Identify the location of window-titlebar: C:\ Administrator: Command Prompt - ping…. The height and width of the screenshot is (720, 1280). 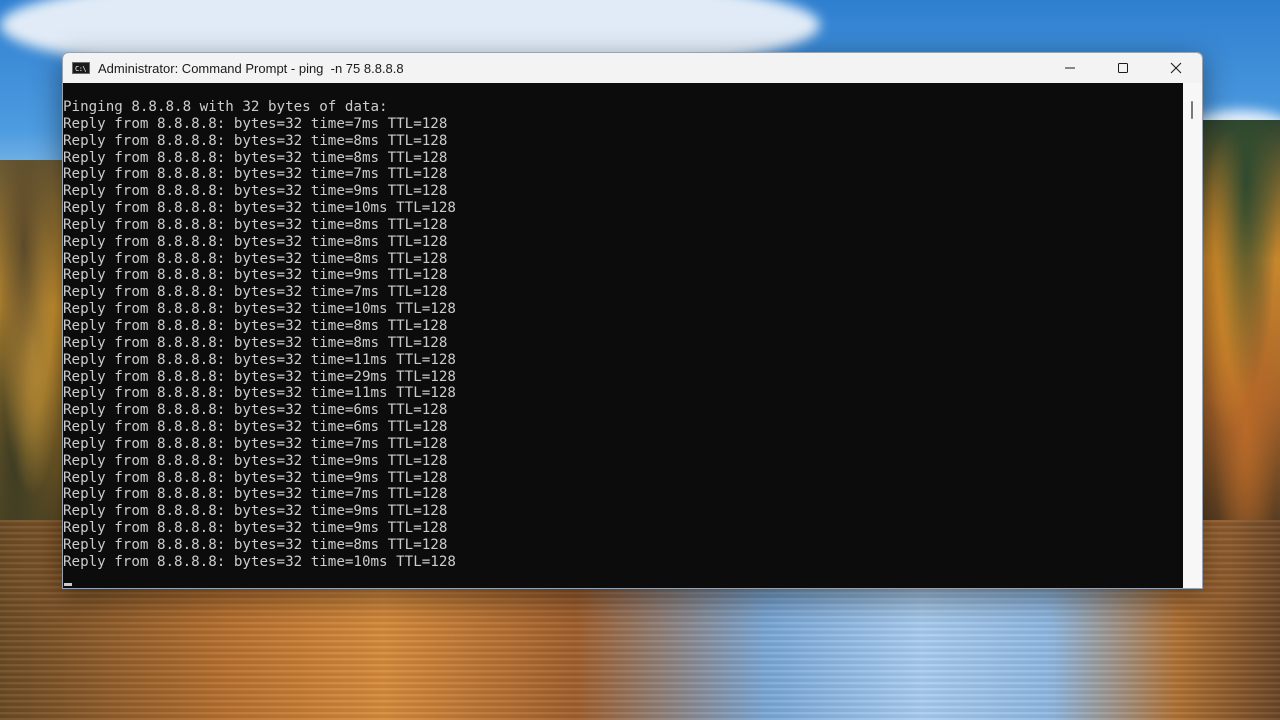
(632, 68).